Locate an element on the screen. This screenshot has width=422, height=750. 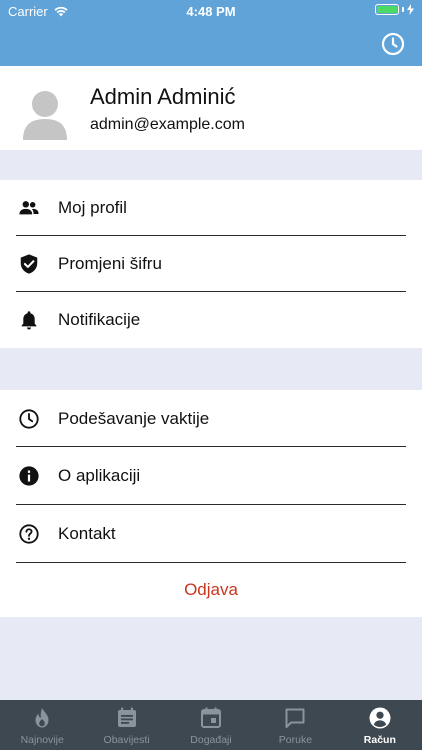
tab-label: Poruke is located at coordinates (295, 740).